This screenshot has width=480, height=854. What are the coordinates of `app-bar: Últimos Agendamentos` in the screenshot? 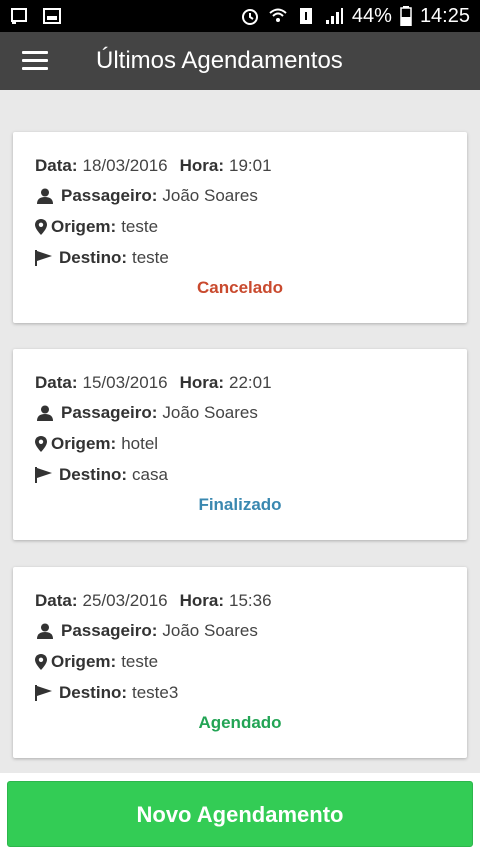 It's located at (240, 61).